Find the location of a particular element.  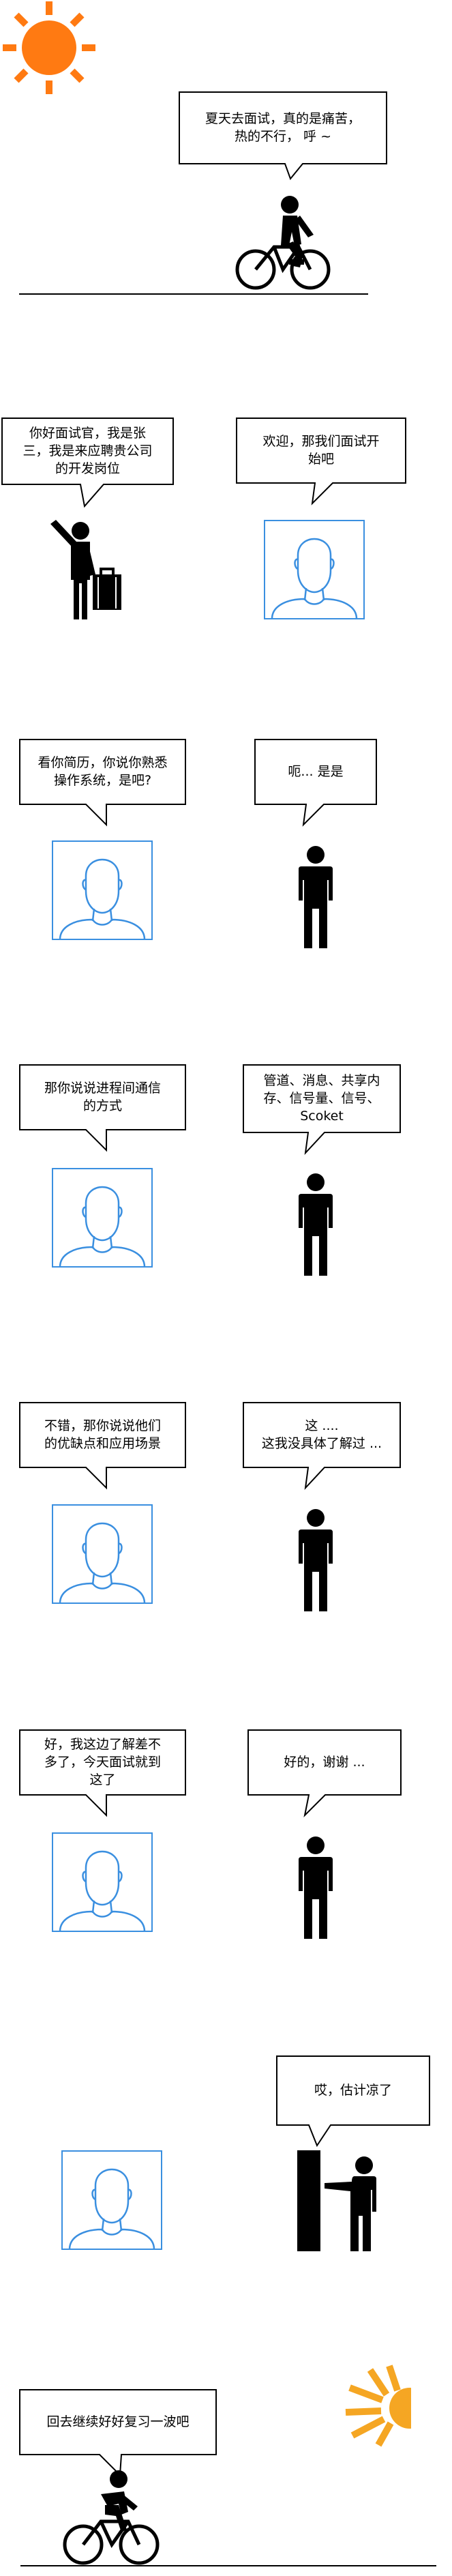

bubble-text: 那你说说进程间通信 的方式 is located at coordinates (102, 1097).